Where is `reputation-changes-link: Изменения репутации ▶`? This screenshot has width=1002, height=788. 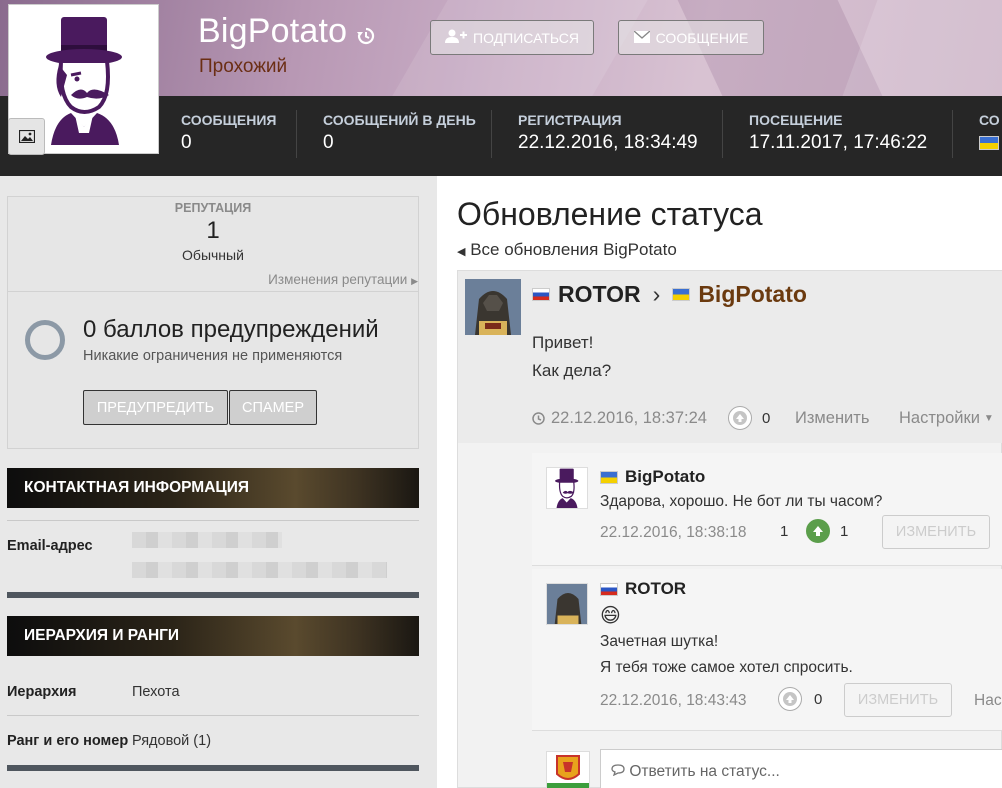 reputation-changes-link: Изменения репутации ▶ is located at coordinates (343, 279).